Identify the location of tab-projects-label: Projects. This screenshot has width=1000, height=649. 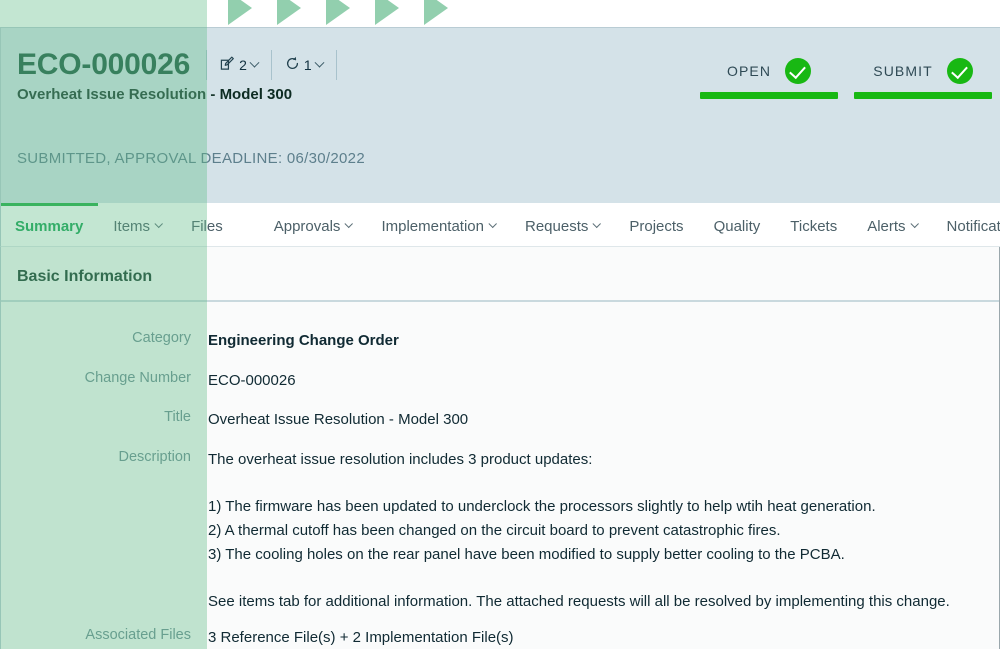
(656, 226).